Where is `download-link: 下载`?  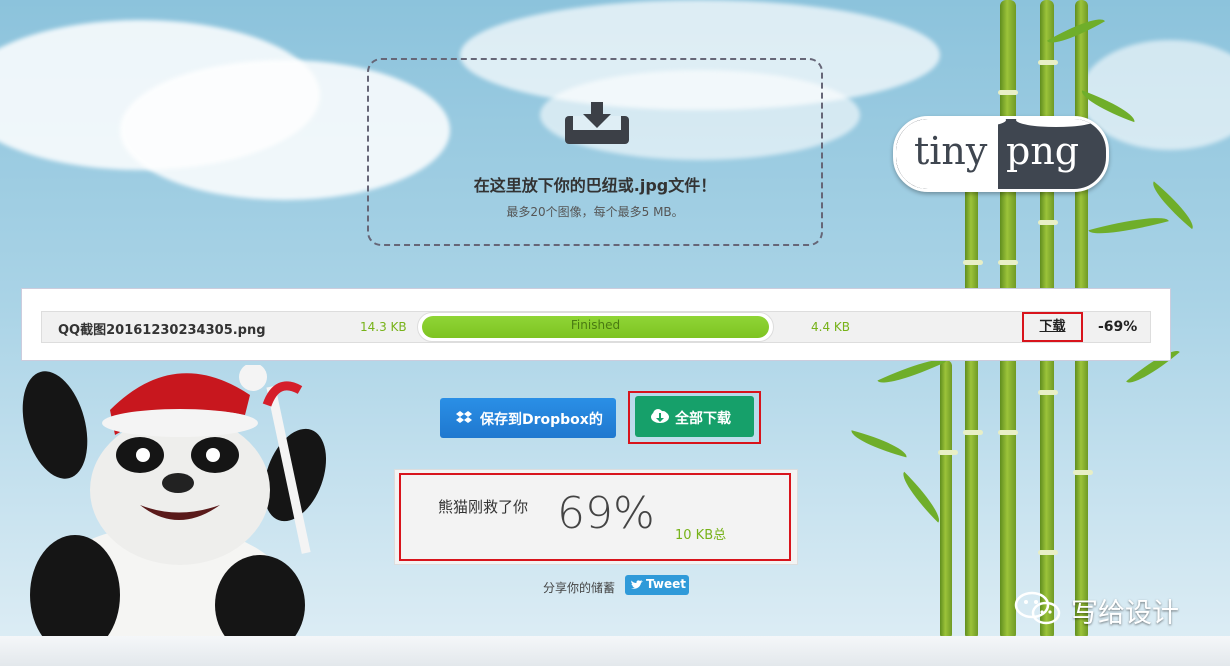 download-link: 下载 is located at coordinates (1052, 327).